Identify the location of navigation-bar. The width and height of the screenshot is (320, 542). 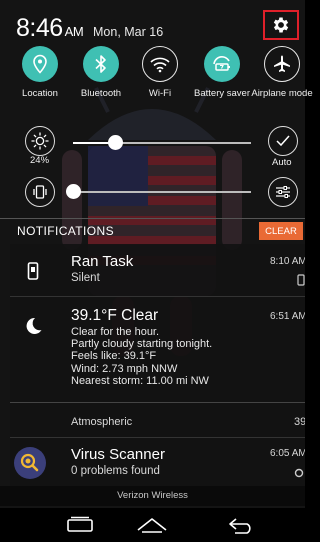
(152, 525).